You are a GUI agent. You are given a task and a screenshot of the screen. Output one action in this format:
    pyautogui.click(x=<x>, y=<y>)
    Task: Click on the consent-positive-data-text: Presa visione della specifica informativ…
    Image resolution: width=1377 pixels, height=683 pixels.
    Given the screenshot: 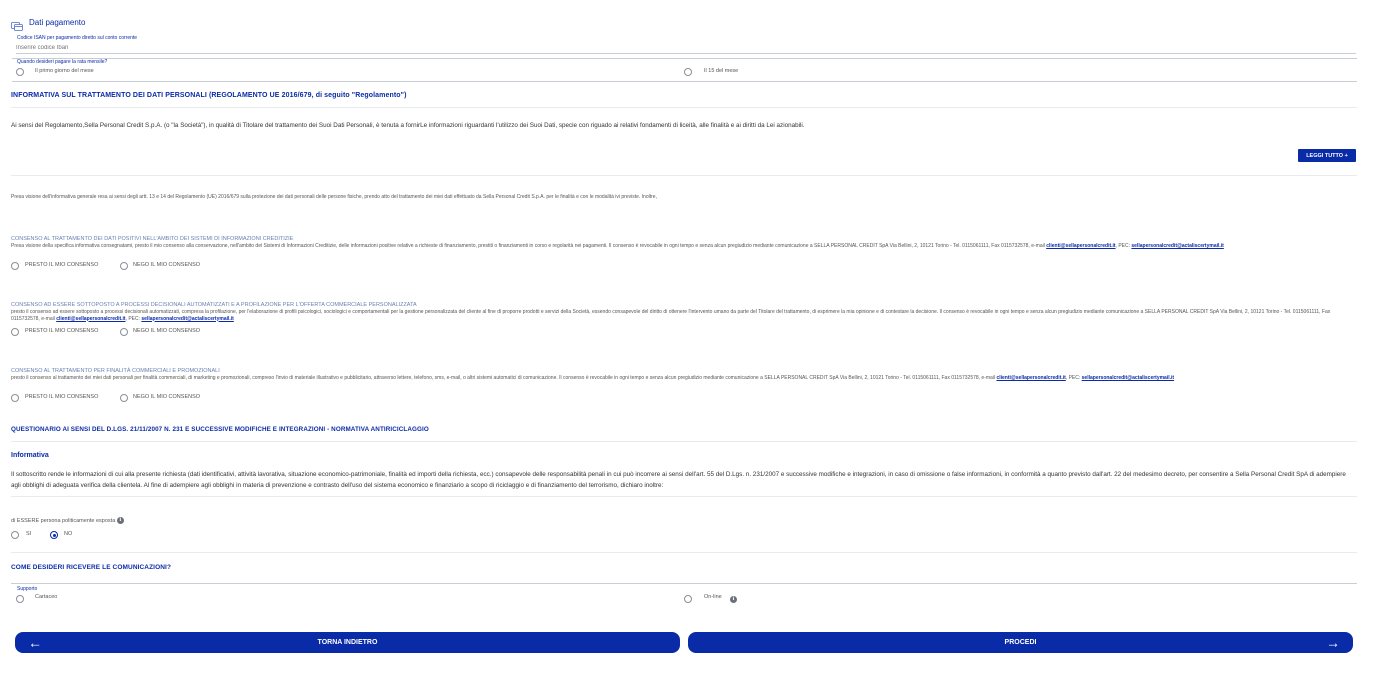 What is the action you would take?
    pyautogui.click(x=617, y=246)
    